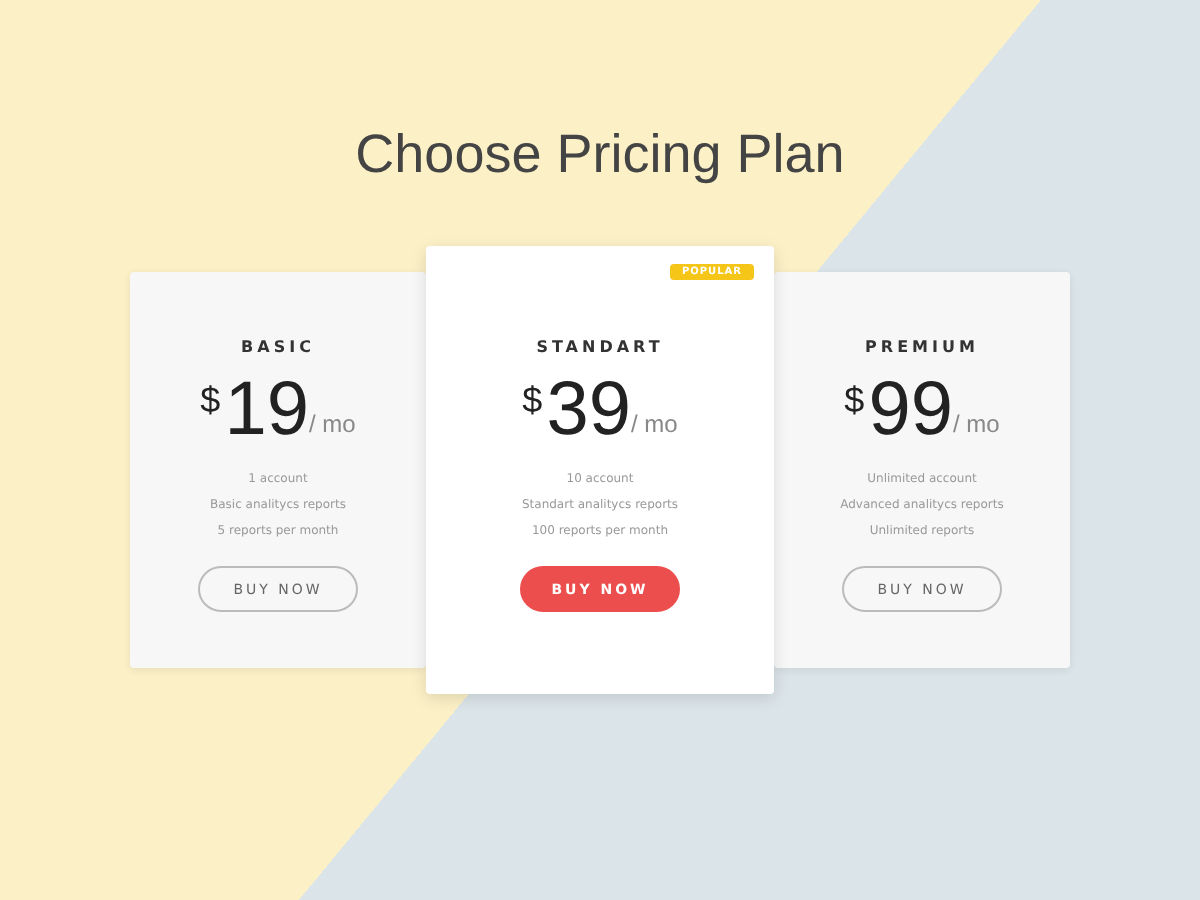 The image size is (1200, 900). What do you see at coordinates (588, 410) in the screenshot?
I see `price-amount: 39` at bounding box center [588, 410].